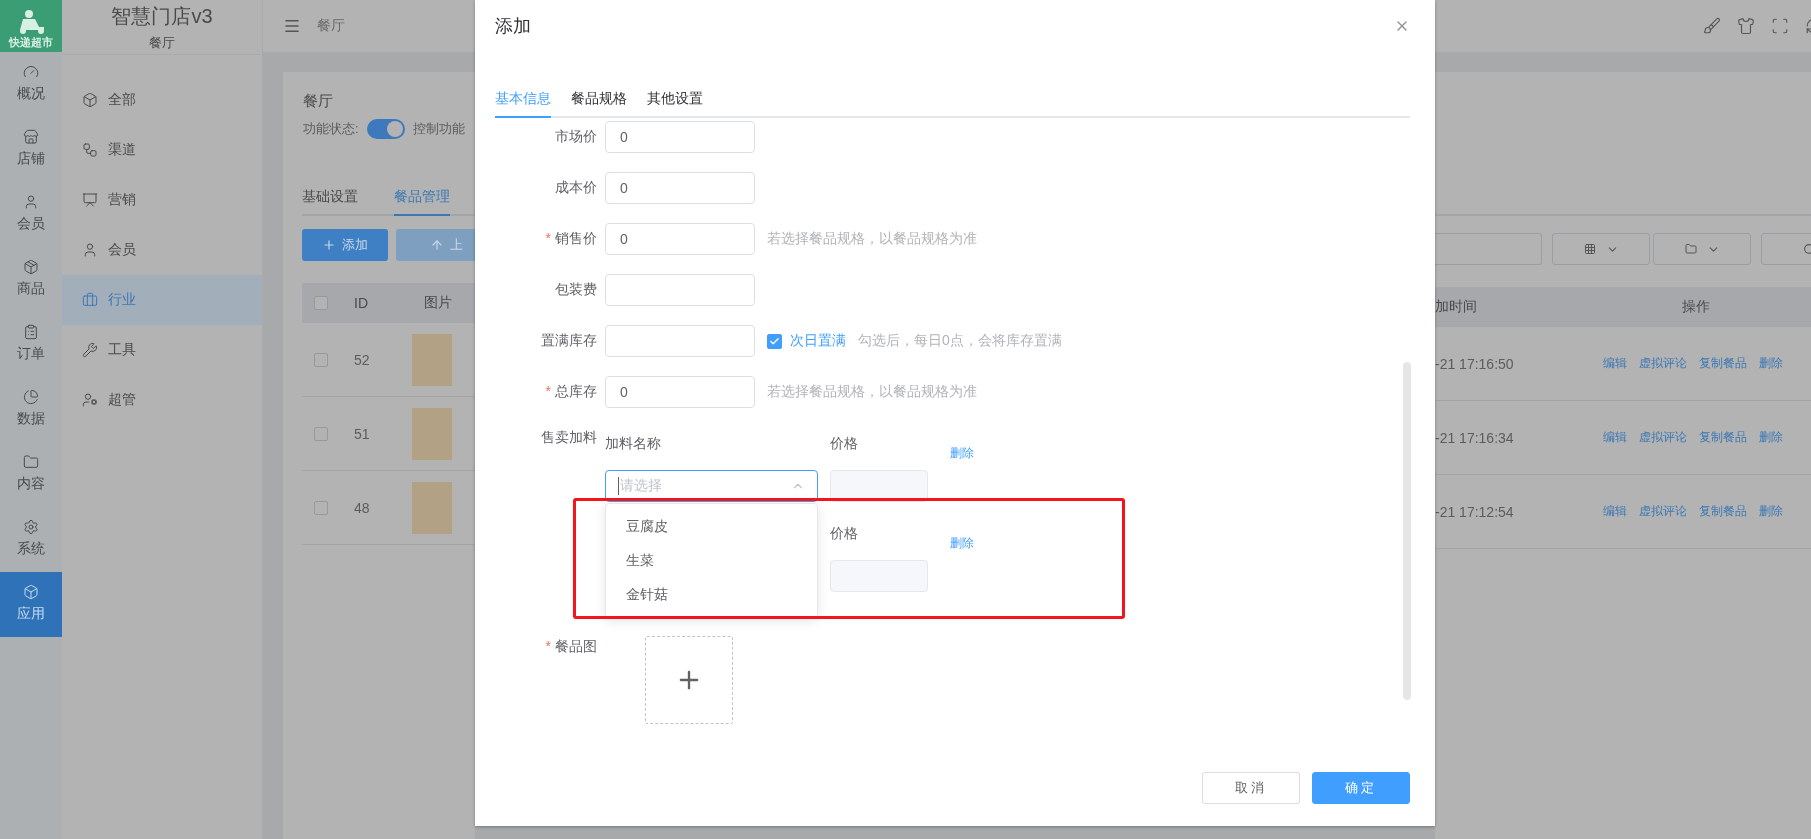 This screenshot has width=1811, height=839. I want to click on grid-icon, so click(1589, 249).